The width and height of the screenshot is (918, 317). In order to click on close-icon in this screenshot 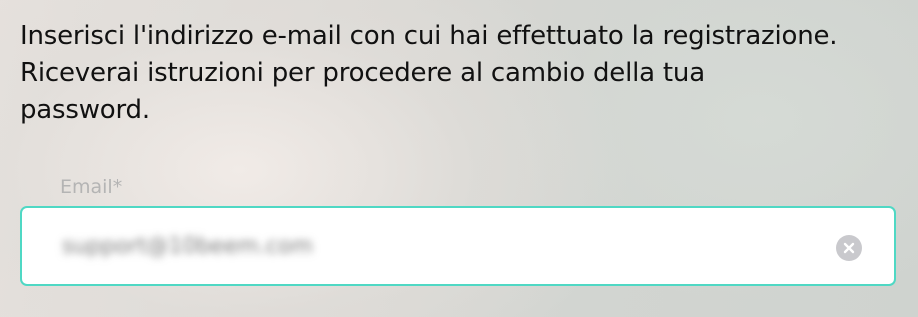, I will do `click(849, 248)`.